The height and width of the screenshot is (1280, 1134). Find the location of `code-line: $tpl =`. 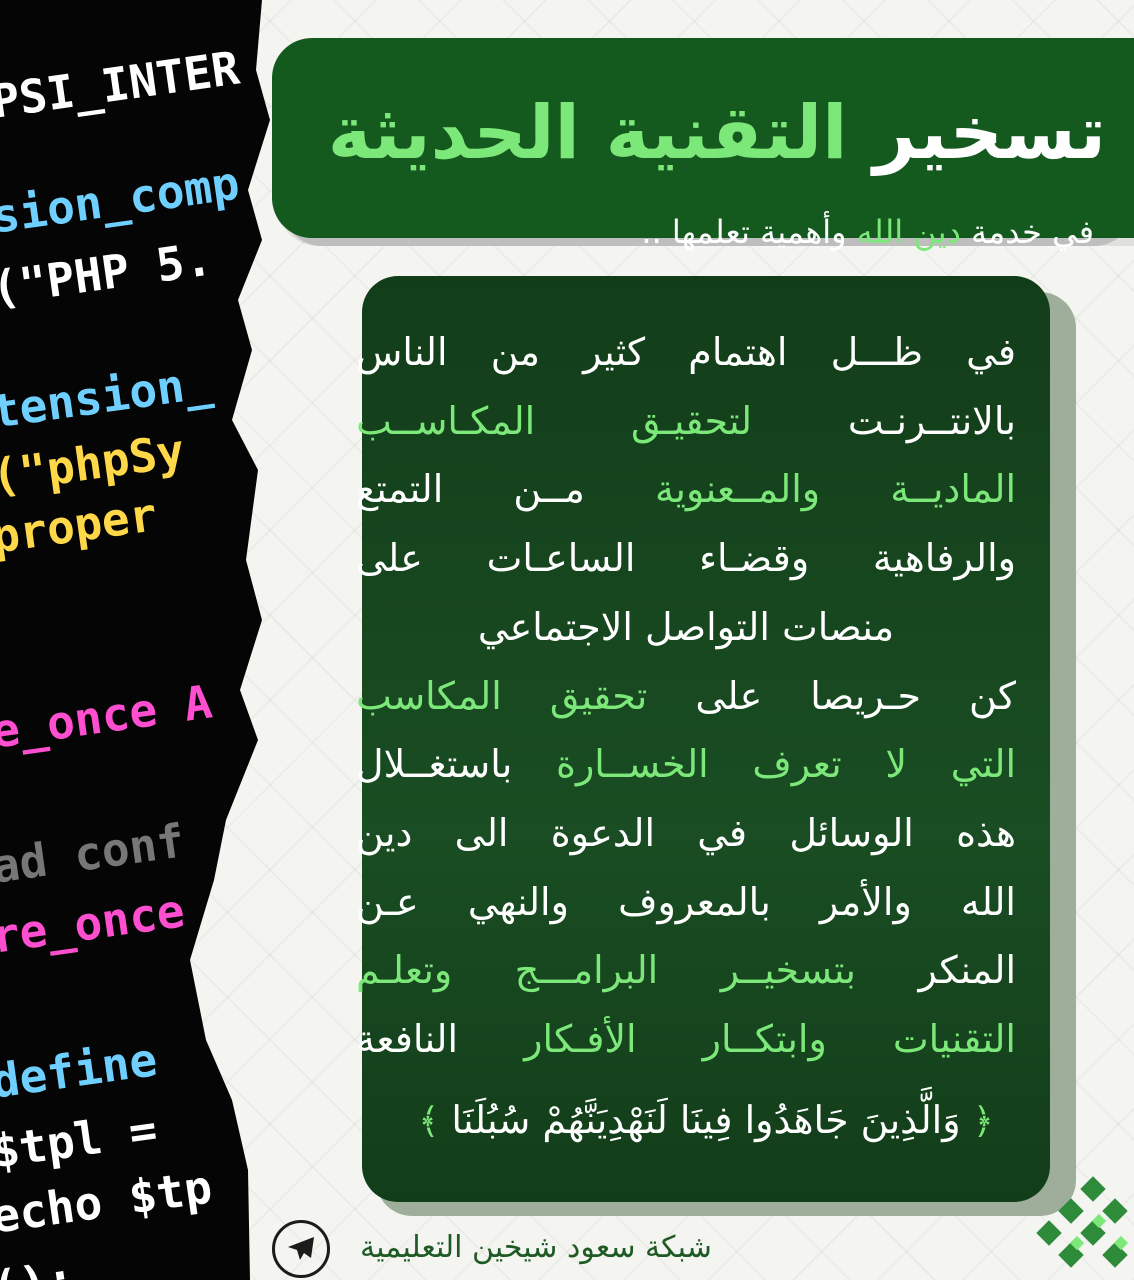

code-line: $tpl = is located at coordinates (80, 1140).